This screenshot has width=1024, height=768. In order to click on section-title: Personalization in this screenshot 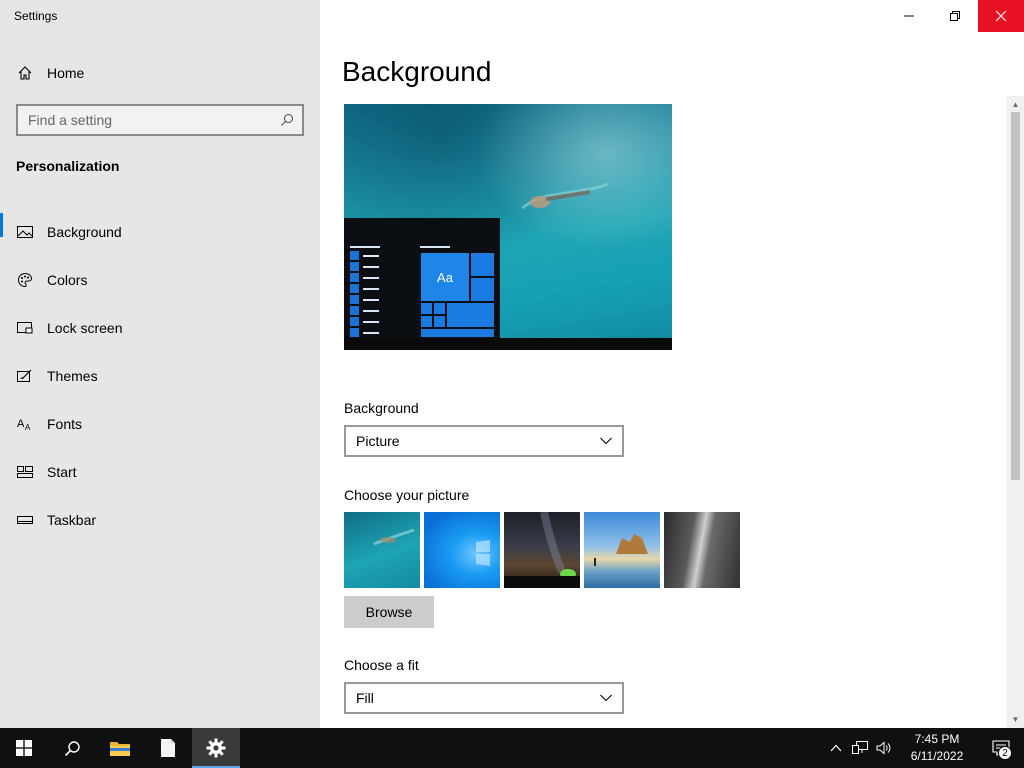, I will do `click(68, 166)`.